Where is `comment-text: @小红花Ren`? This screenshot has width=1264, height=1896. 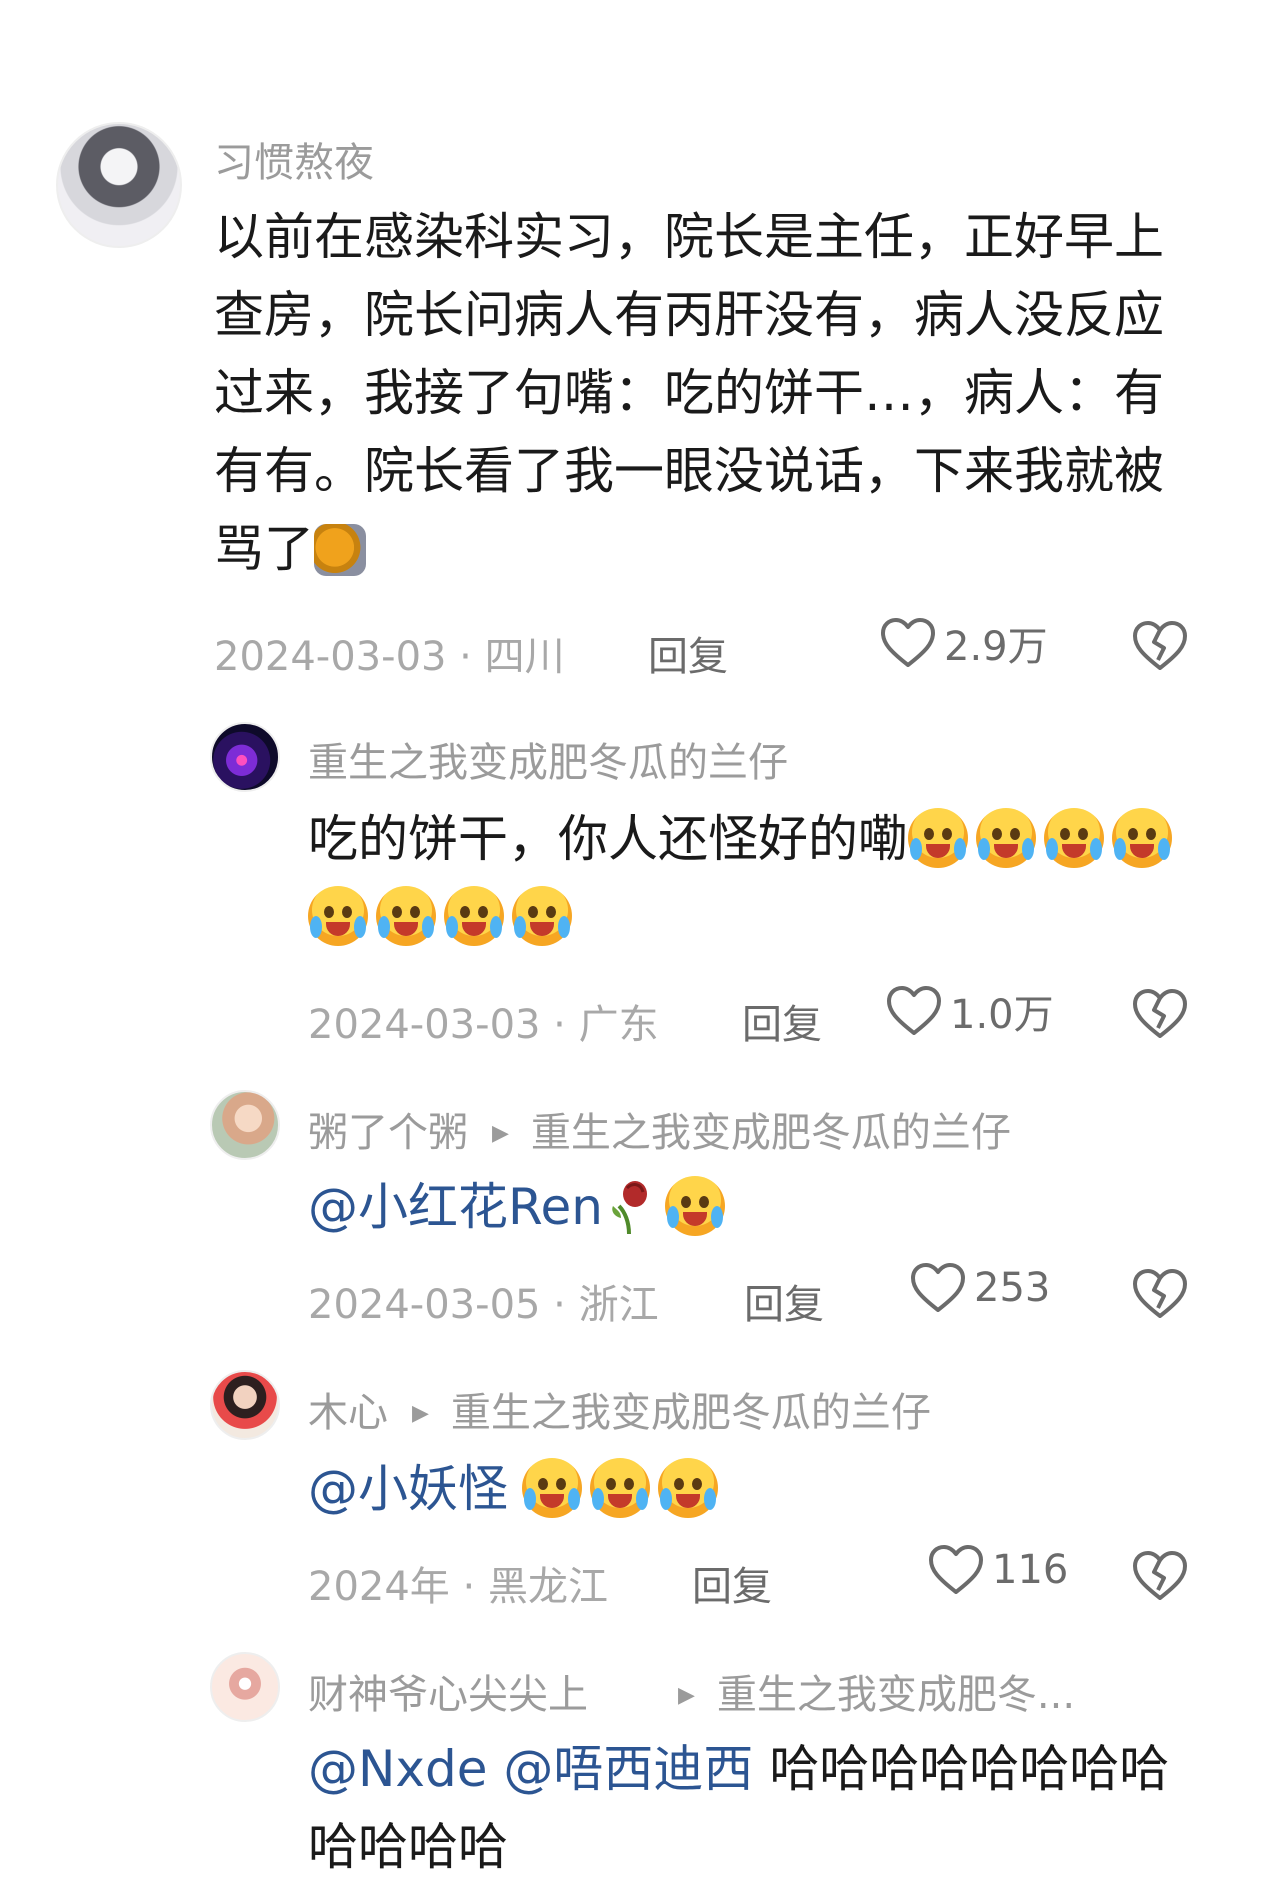
comment-text: @小红花Ren is located at coordinates (758, 1207).